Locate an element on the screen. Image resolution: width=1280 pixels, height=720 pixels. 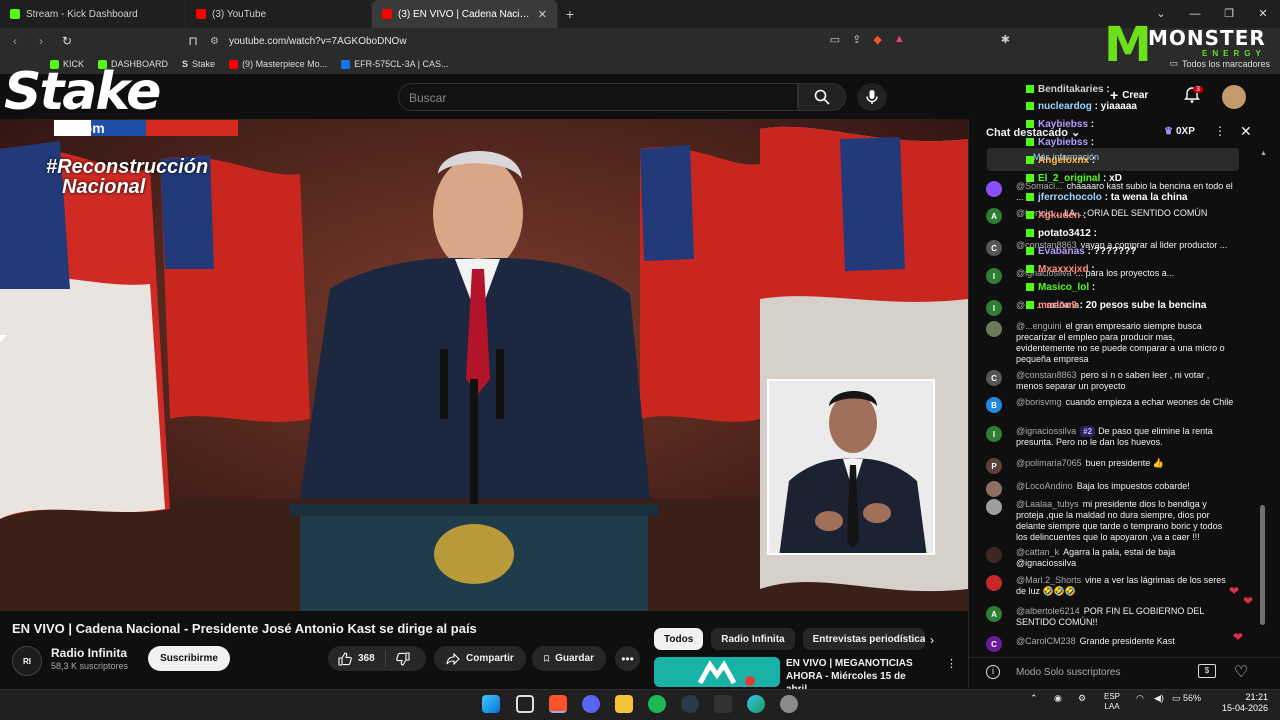
chat-username: @LocoAndino is located at coordinates (1044, 486).